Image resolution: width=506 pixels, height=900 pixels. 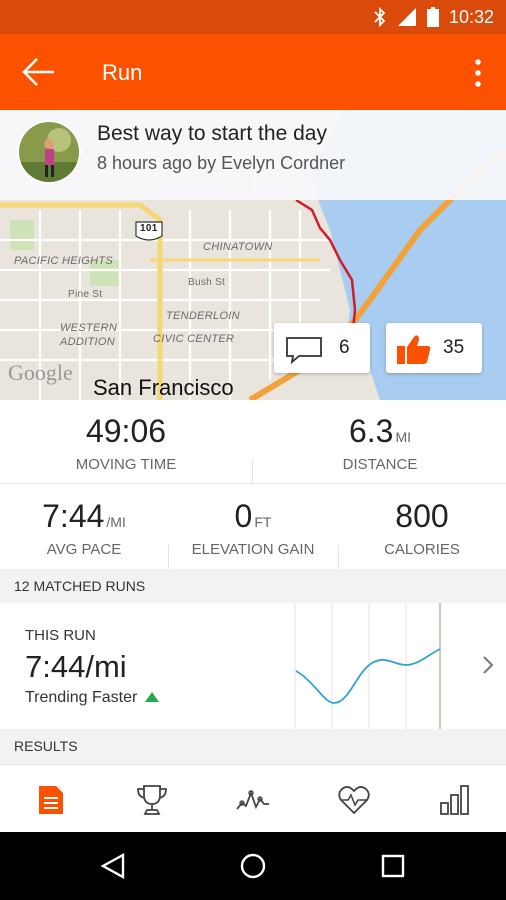 What do you see at coordinates (422, 516) in the screenshot?
I see `calories-value: 800` at bounding box center [422, 516].